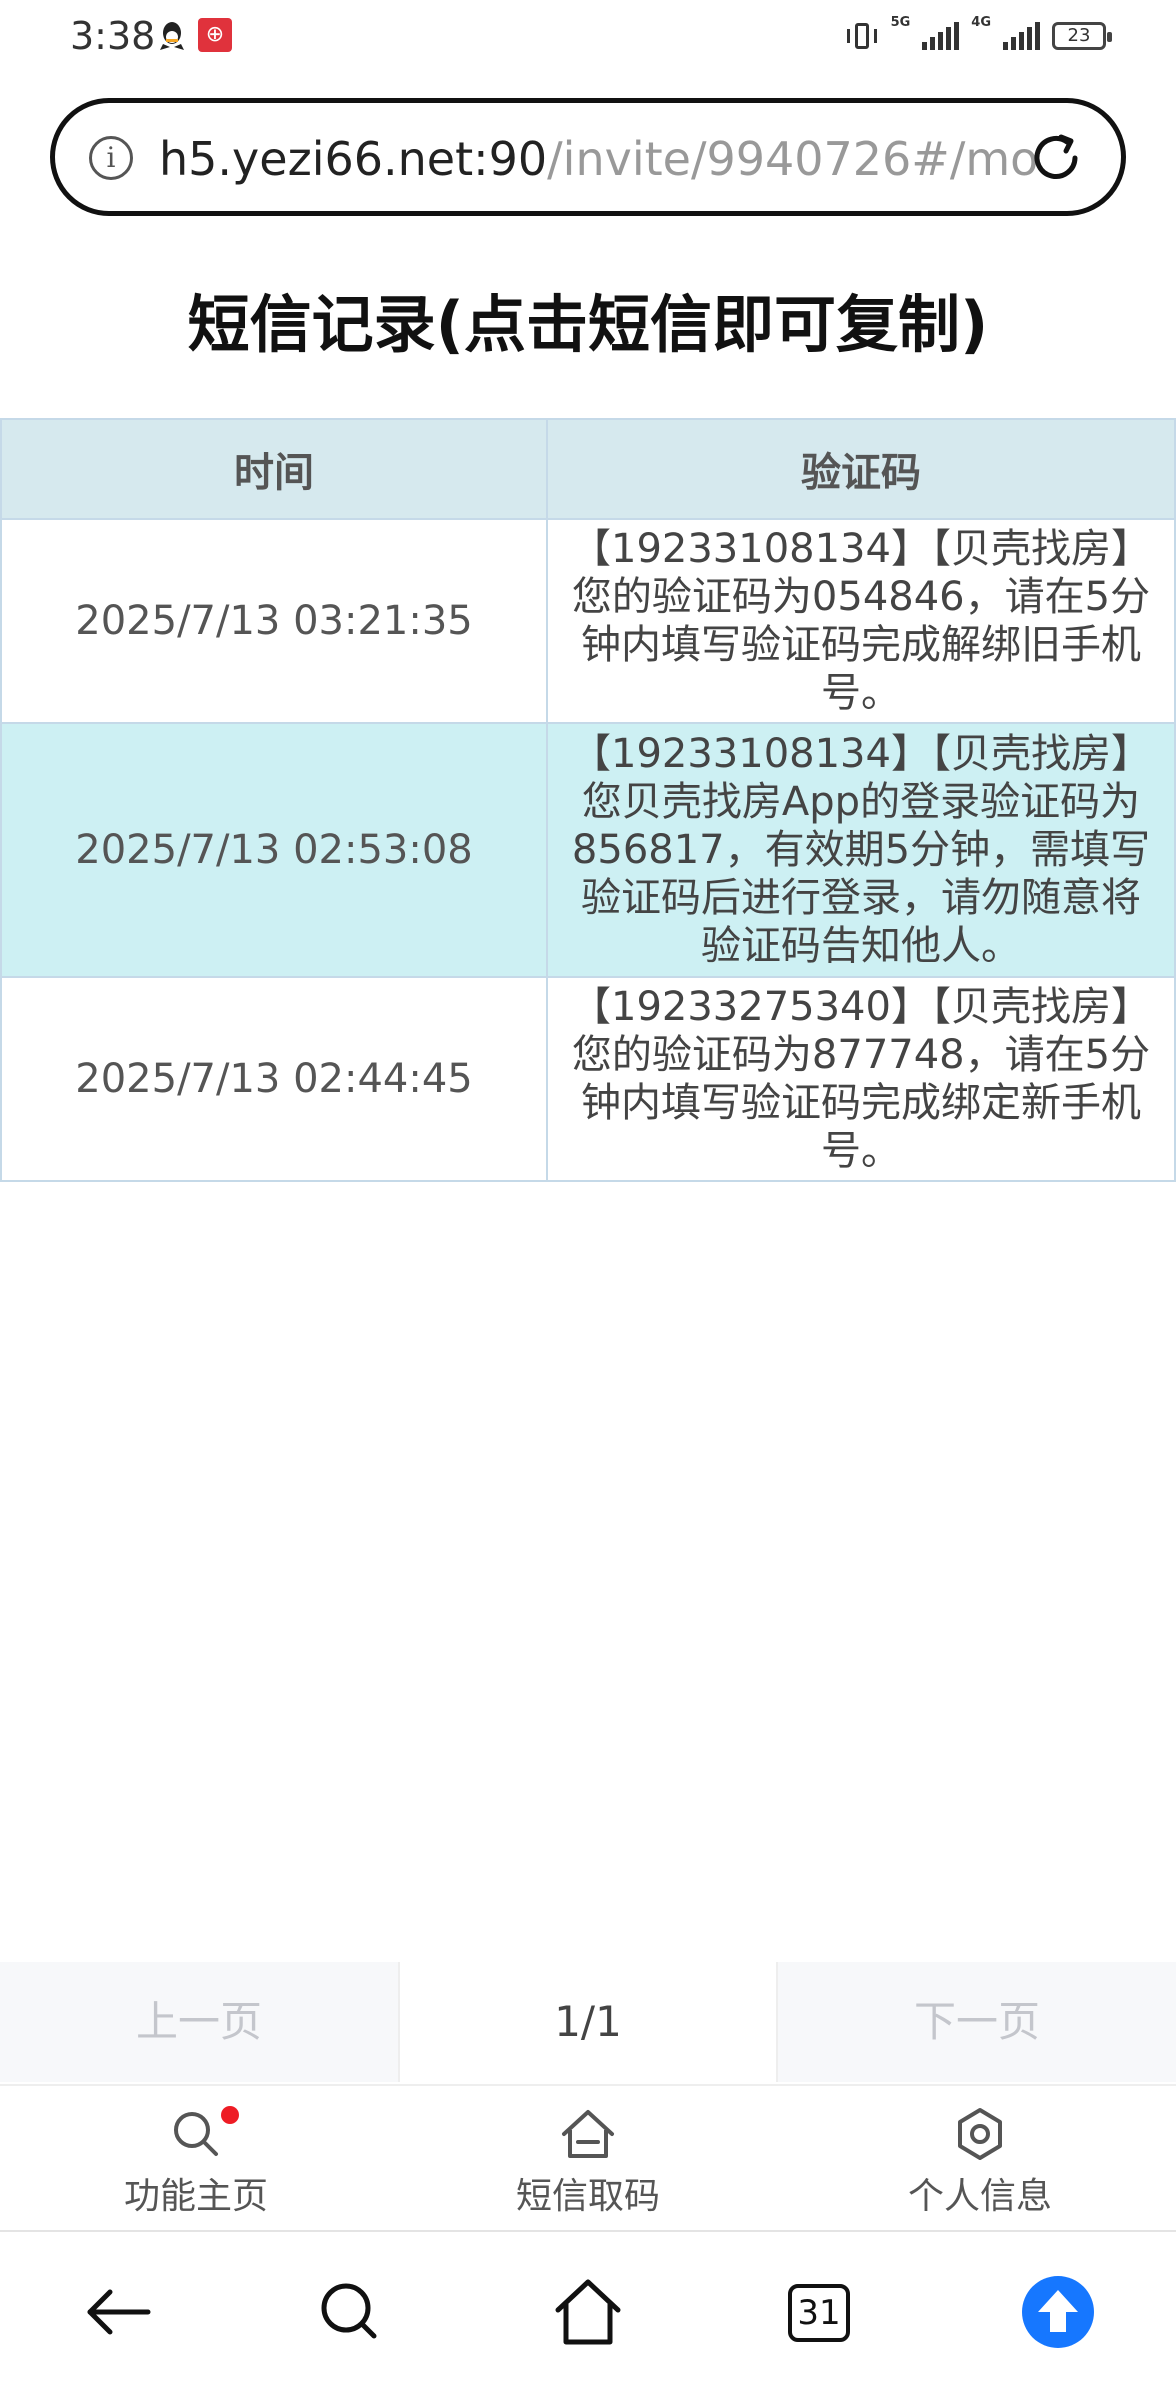 The width and height of the screenshot is (1176, 2400). I want to click on scroll-up-button, so click(1058, 2312).